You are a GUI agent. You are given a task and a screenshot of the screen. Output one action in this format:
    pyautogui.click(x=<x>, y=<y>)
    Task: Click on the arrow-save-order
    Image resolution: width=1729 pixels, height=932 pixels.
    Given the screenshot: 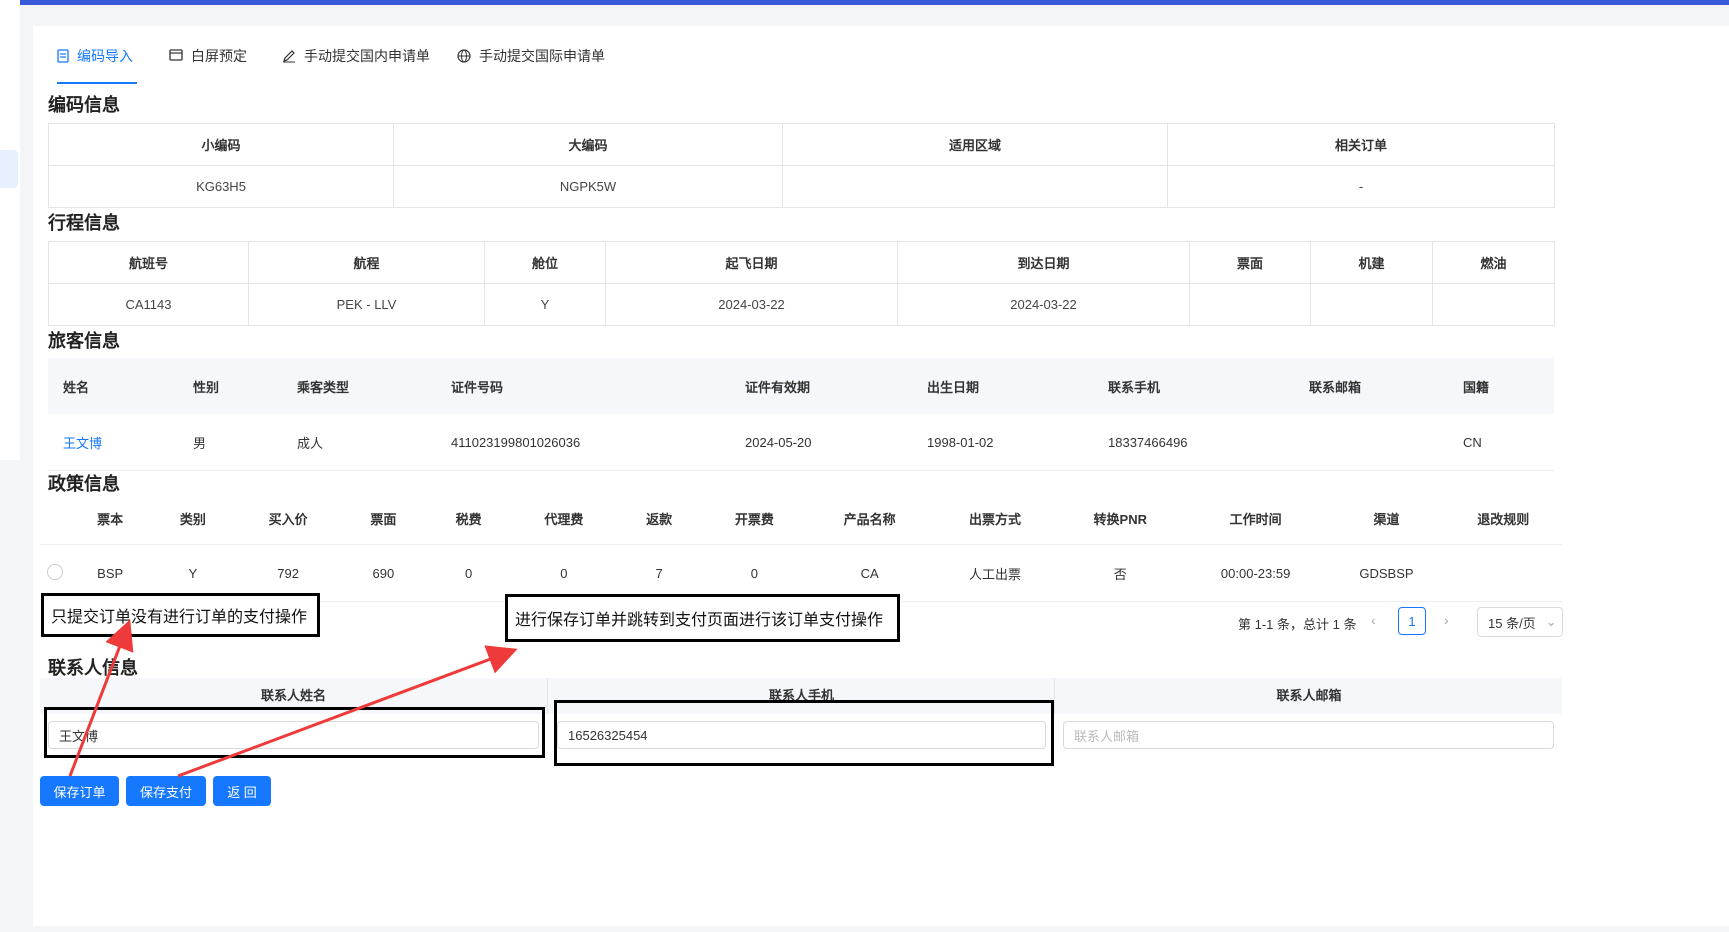 What is the action you would take?
    pyautogui.click(x=101, y=698)
    